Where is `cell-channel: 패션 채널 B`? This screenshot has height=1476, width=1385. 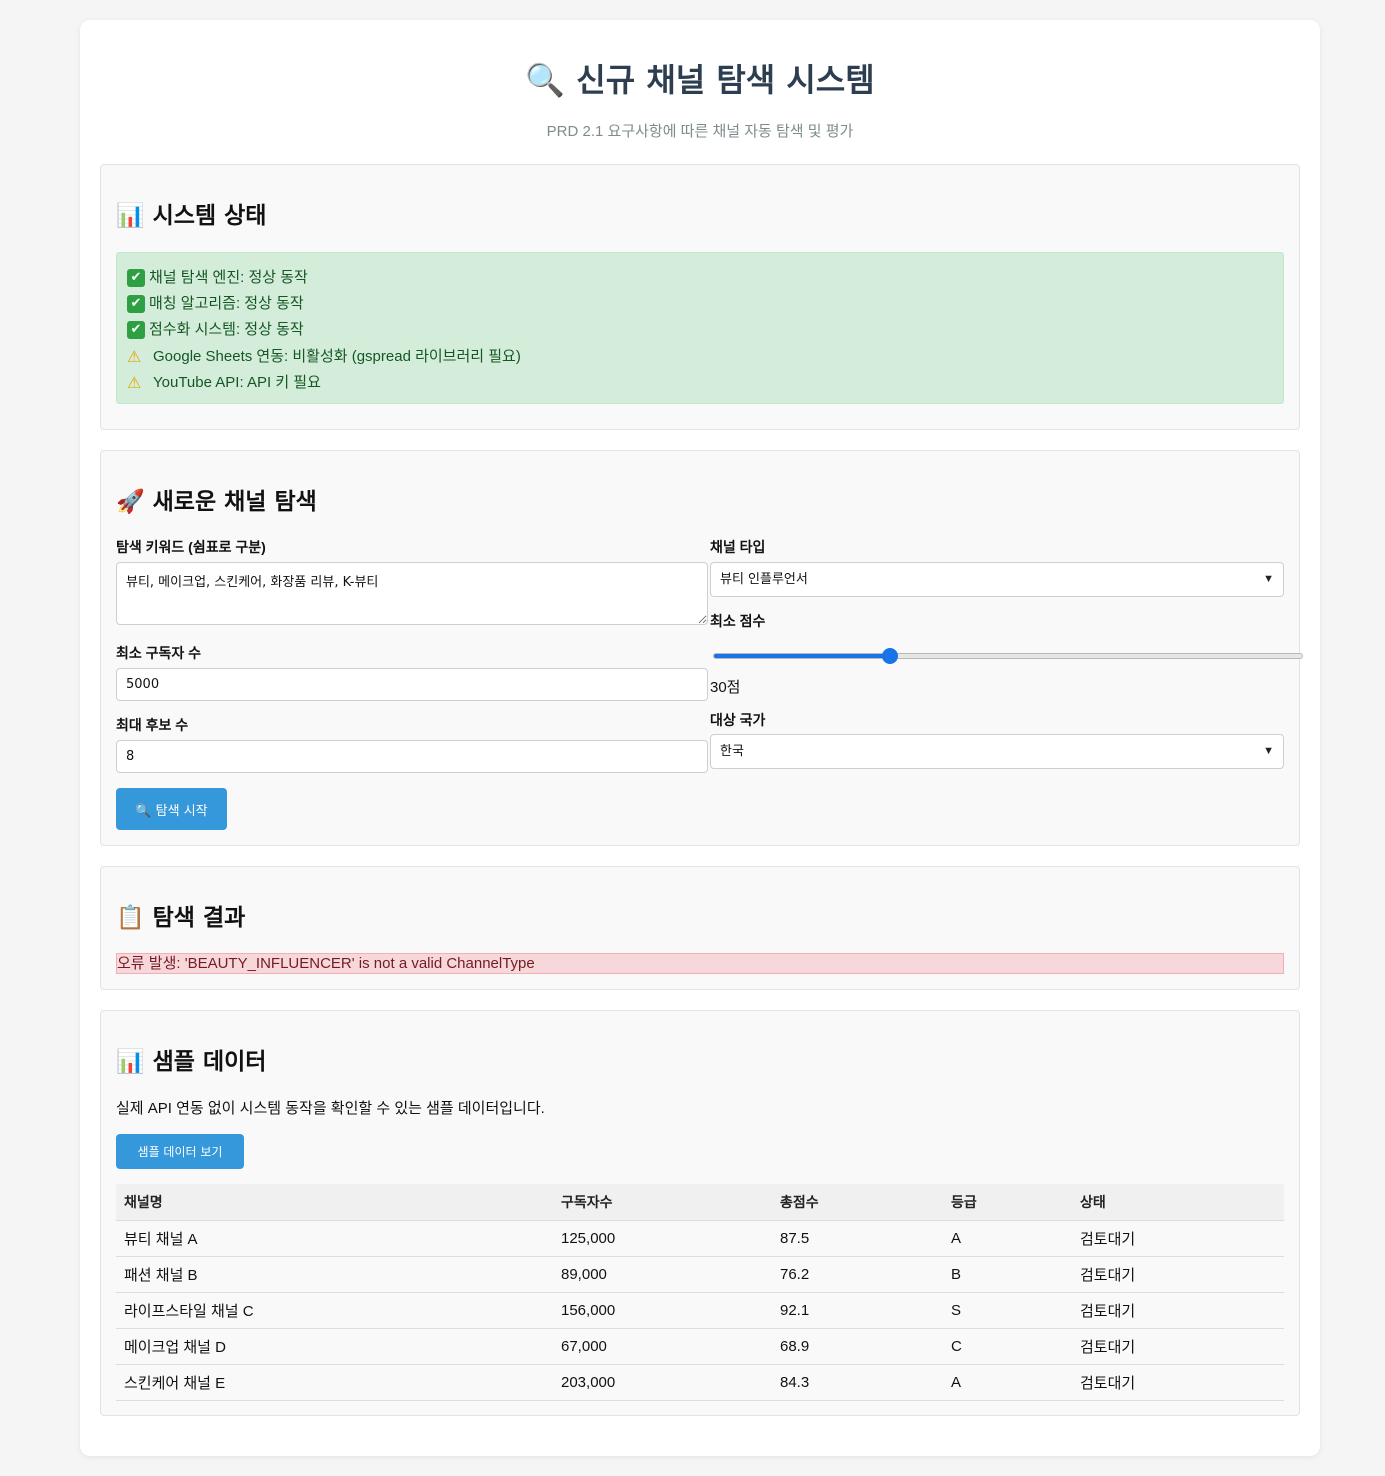 cell-channel: 패션 채널 B is located at coordinates (334, 1274).